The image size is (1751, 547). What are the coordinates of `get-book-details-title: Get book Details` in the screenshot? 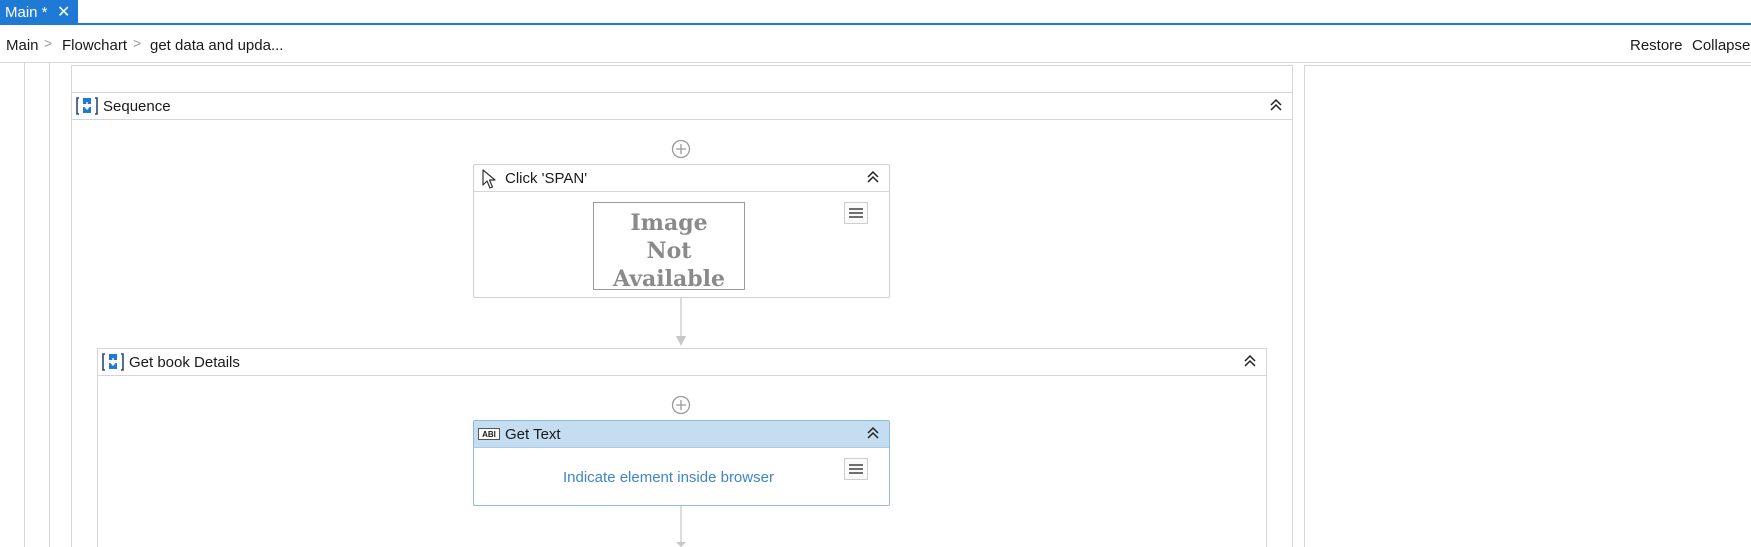 It's located at (184, 362).